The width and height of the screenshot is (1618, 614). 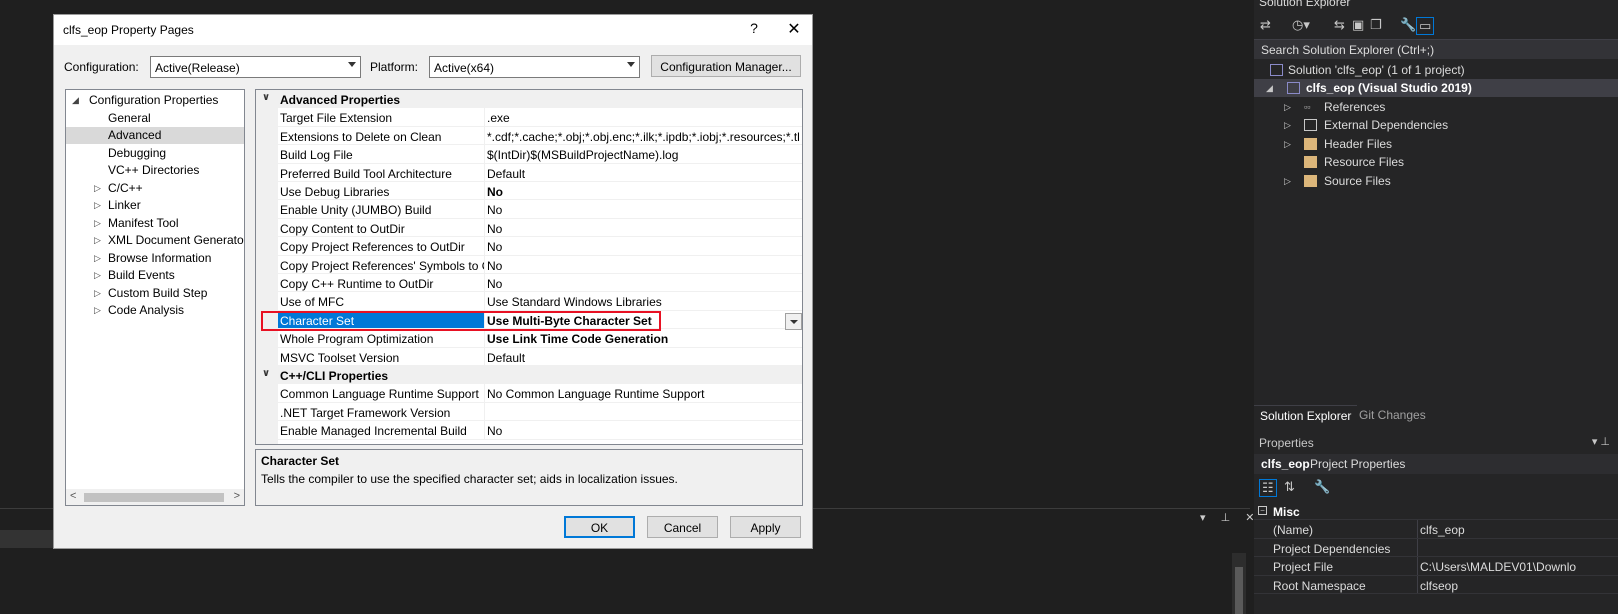 What do you see at coordinates (529, 412) in the screenshot?
I see `grid-row-net-target-framework-version: .NET Target Framework Version` at bounding box center [529, 412].